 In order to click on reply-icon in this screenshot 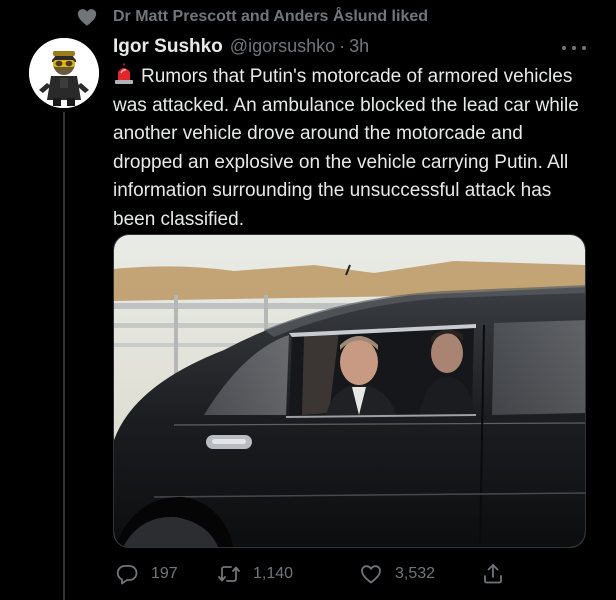, I will do `click(127, 575)`.